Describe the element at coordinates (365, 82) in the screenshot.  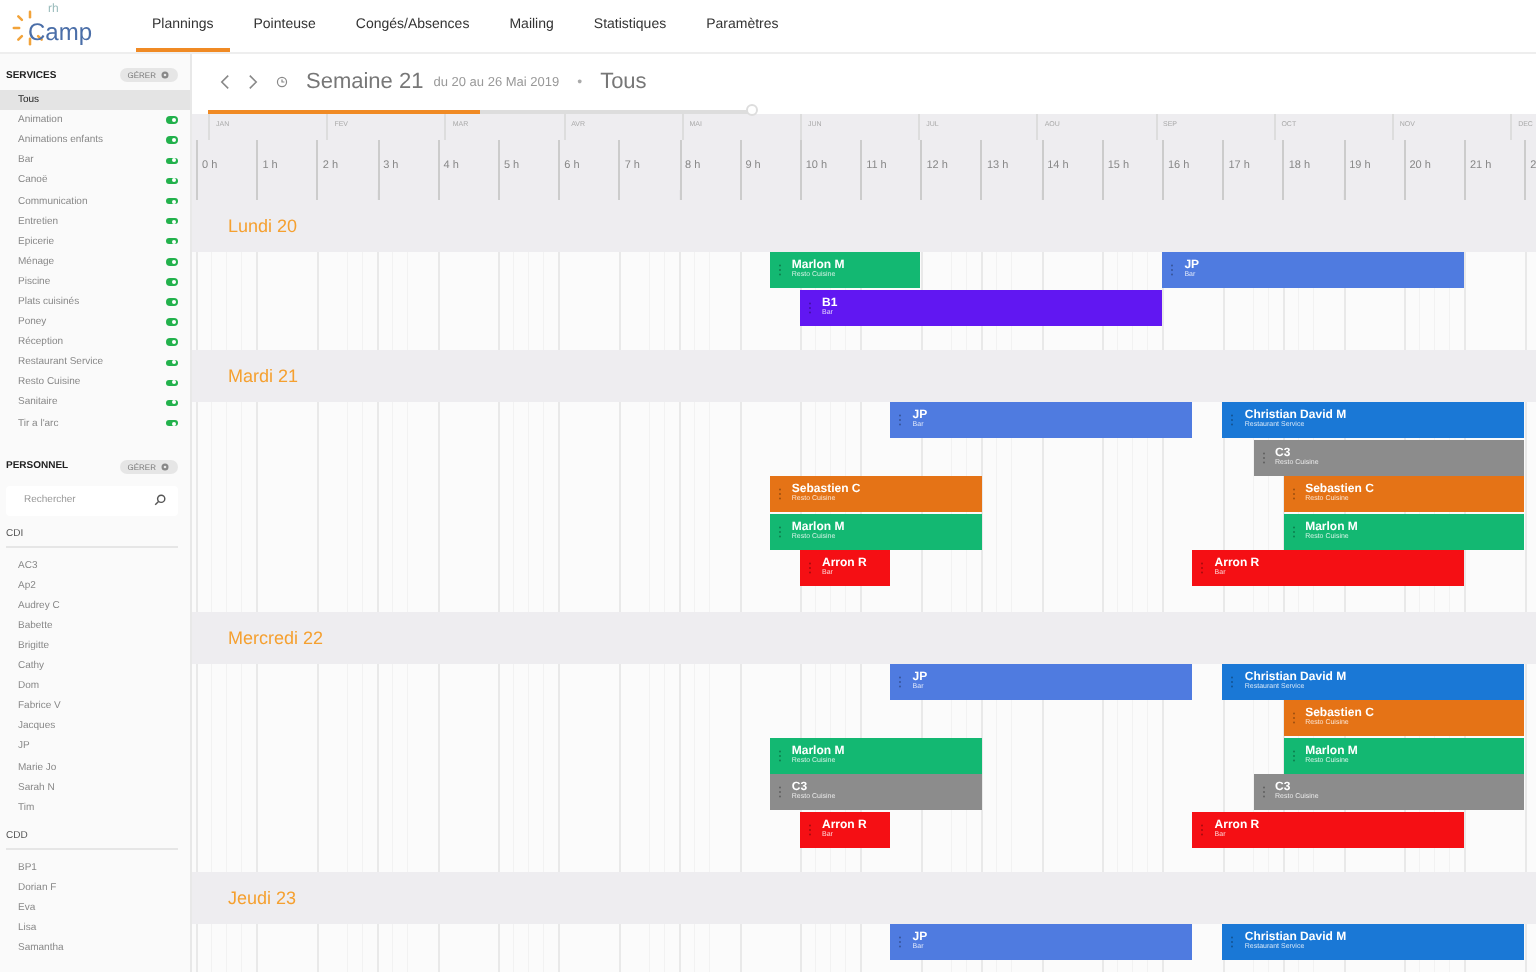
I see `week-title: Semaine 21` at that location.